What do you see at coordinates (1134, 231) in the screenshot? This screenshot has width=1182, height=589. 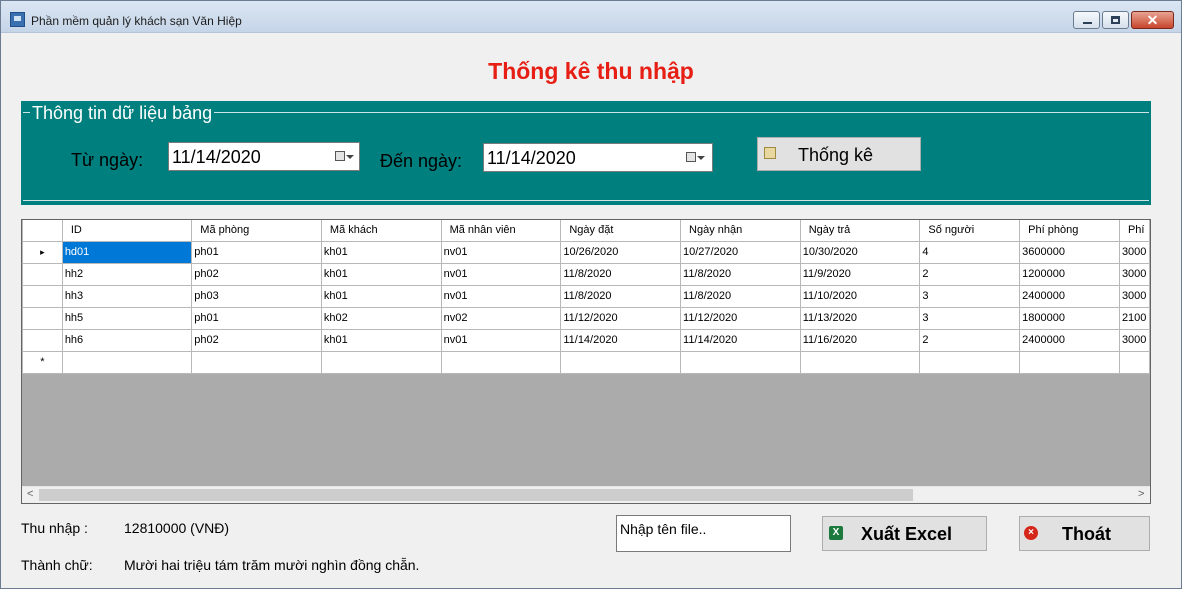 I see `column-header: Phí` at bounding box center [1134, 231].